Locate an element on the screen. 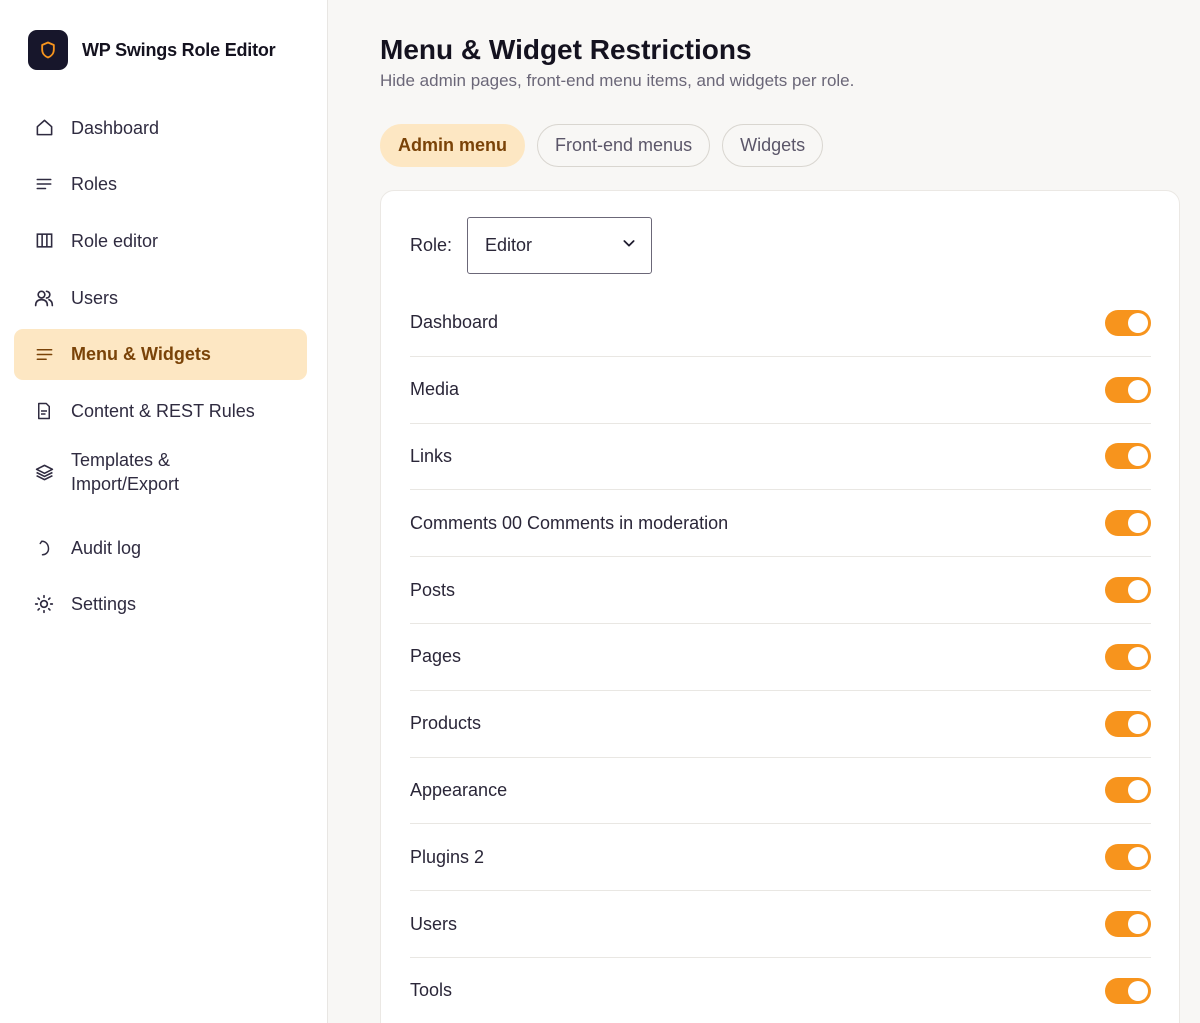 The height and width of the screenshot is (1023, 1200). sidebar-item-roles: Roles is located at coordinates (160, 184).